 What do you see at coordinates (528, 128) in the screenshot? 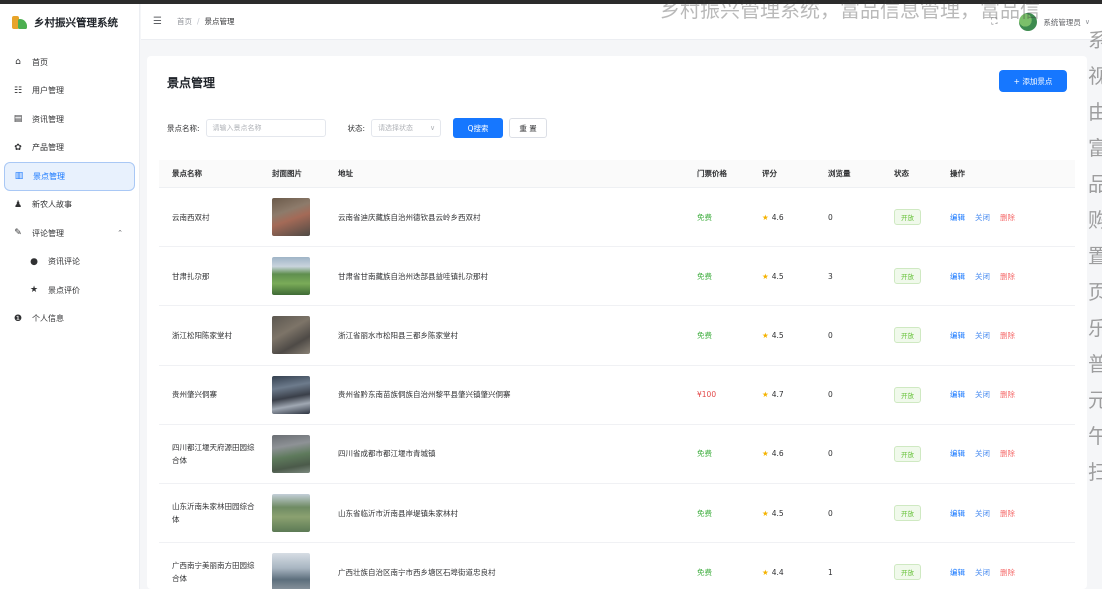
I see `reset-button: 重 置` at bounding box center [528, 128].